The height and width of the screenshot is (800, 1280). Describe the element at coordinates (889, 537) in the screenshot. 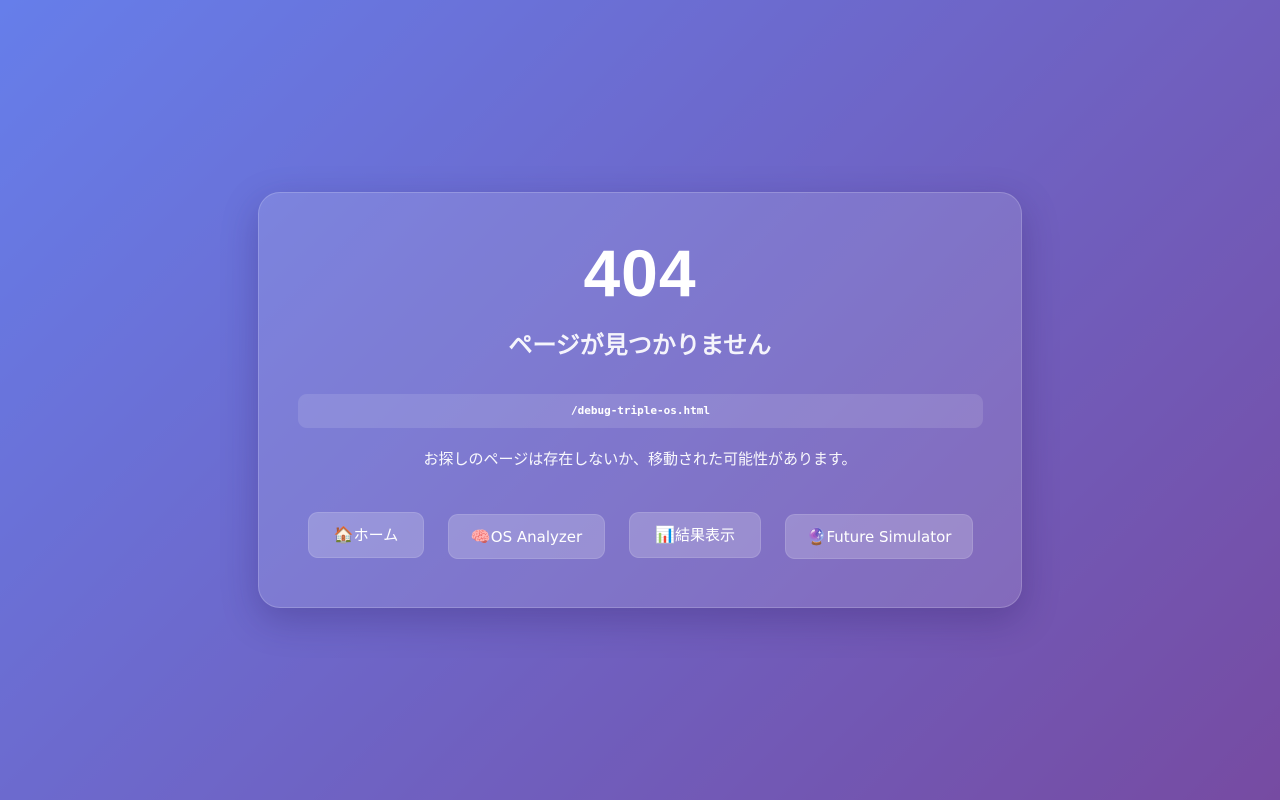

I see `future-simulator-button-label: Future Simulator` at that location.